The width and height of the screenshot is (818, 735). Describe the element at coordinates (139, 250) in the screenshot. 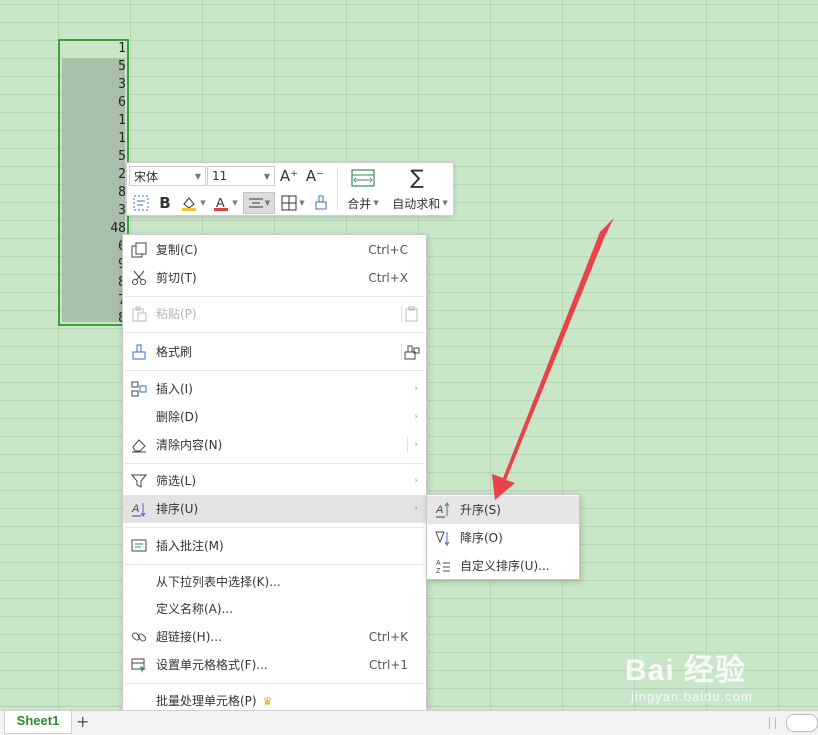

I see `copy-icon` at that location.